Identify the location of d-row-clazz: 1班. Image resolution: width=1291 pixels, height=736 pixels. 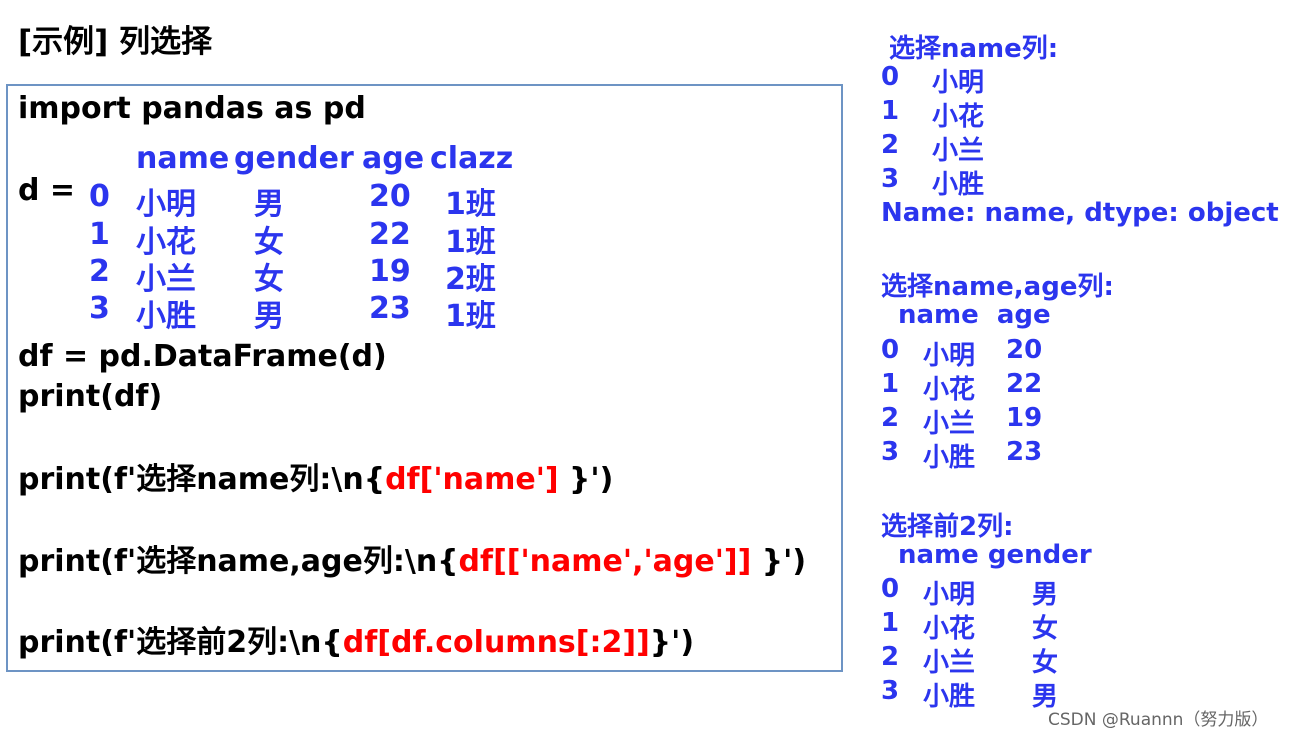
(470, 316).